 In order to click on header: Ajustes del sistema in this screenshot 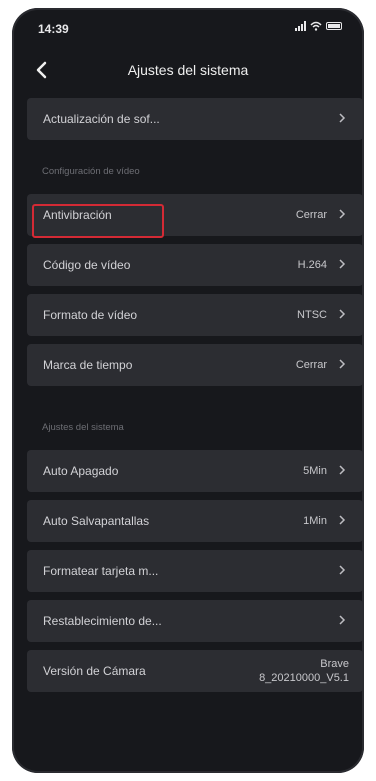, I will do `click(188, 70)`.